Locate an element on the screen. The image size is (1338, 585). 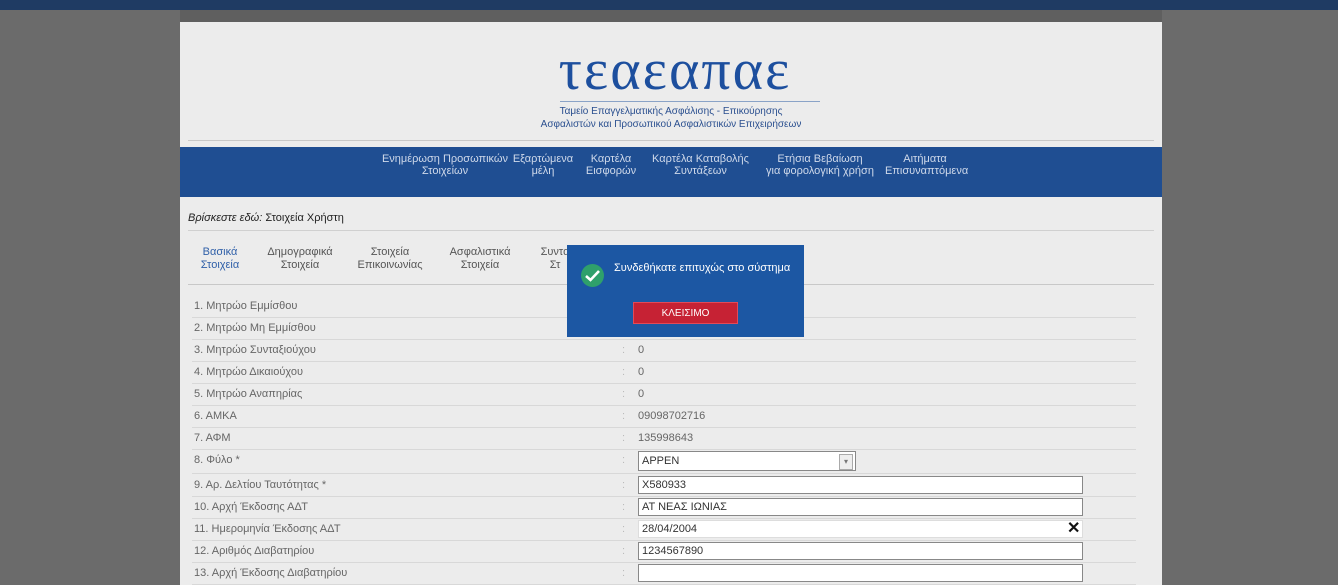
amka-value: 09098702716 is located at coordinates (672, 416).